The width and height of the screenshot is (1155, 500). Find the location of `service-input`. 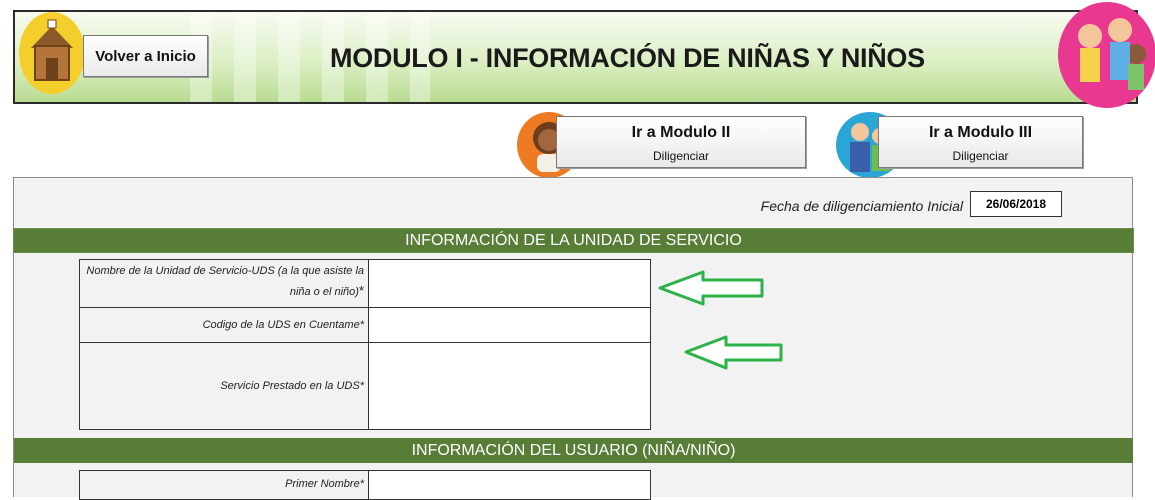

service-input is located at coordinates (509, 386).